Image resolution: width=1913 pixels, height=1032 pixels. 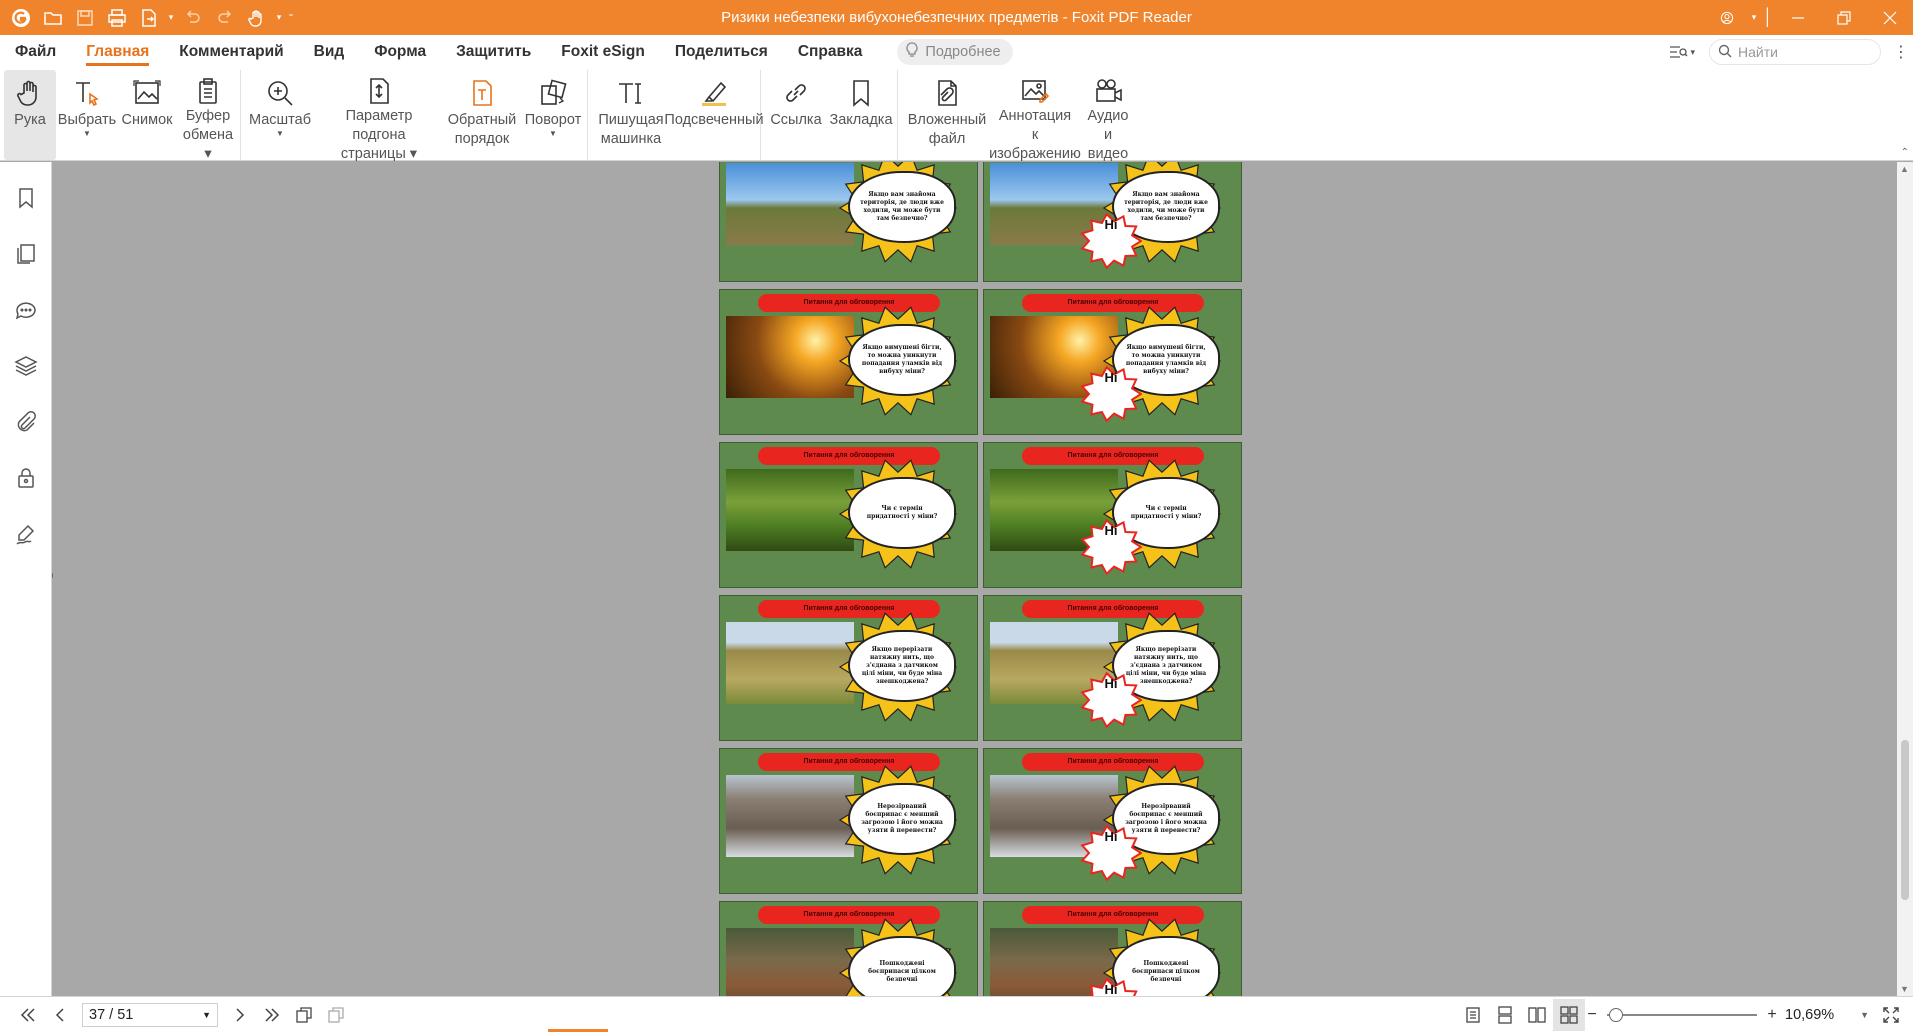 I want to click on facing-view-icon, so click(x=1537, y=1015).